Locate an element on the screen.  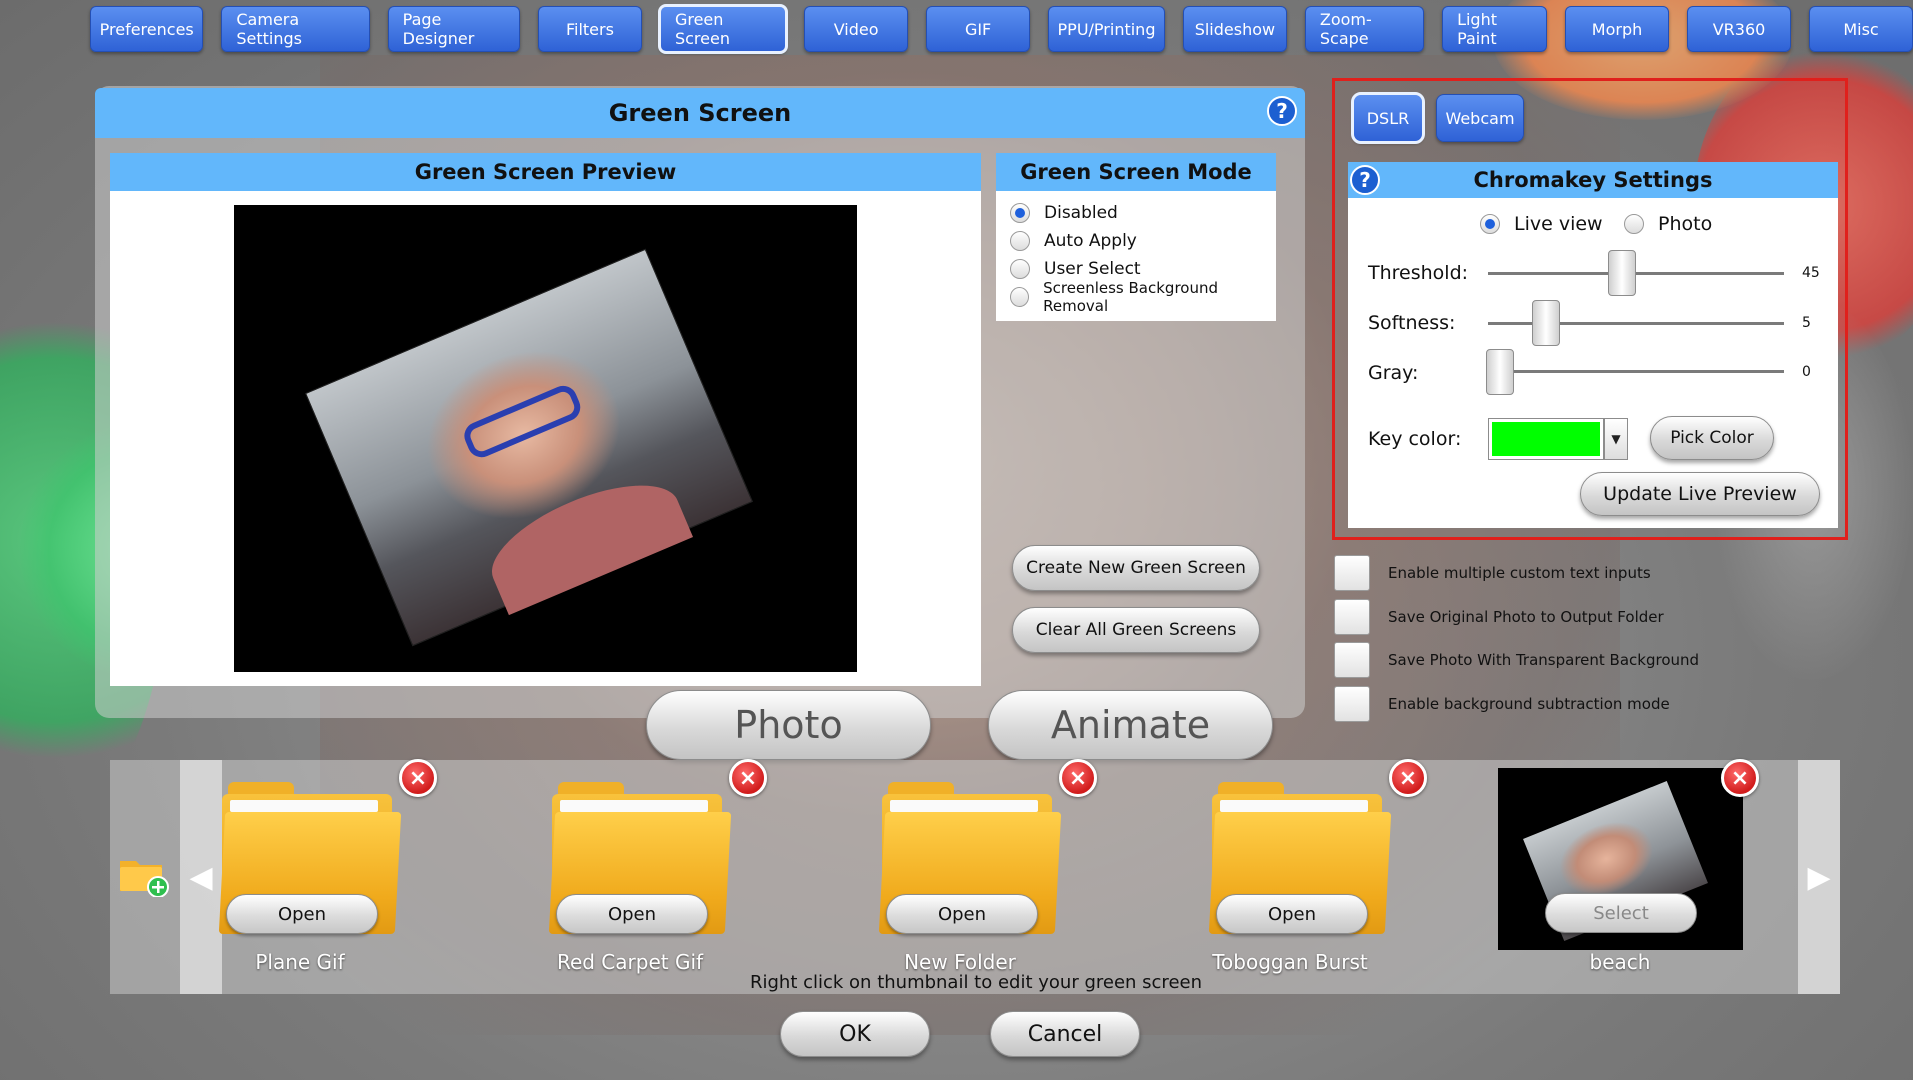
gray-slider-thumb is located at coordinates (1500, 372).